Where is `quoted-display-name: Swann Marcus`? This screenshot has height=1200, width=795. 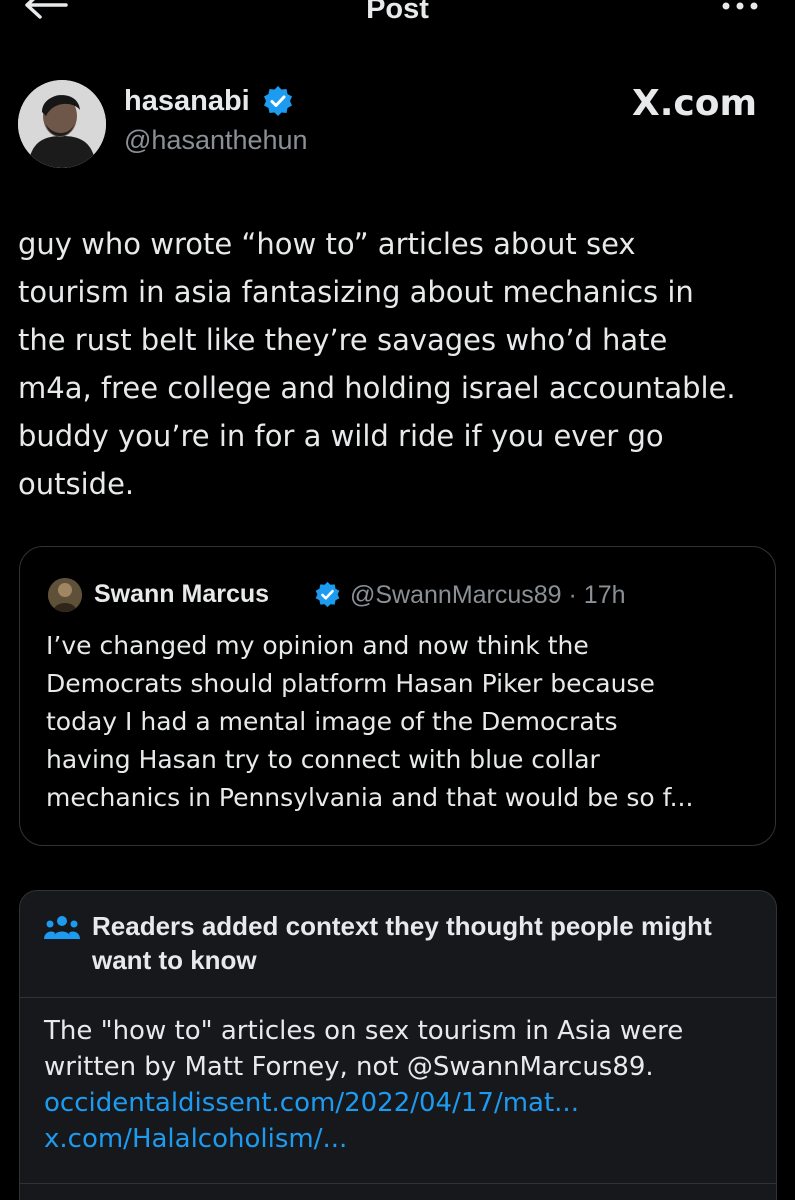
quoted-display-name: Swann Marcus is located at coordinates (182, 594).